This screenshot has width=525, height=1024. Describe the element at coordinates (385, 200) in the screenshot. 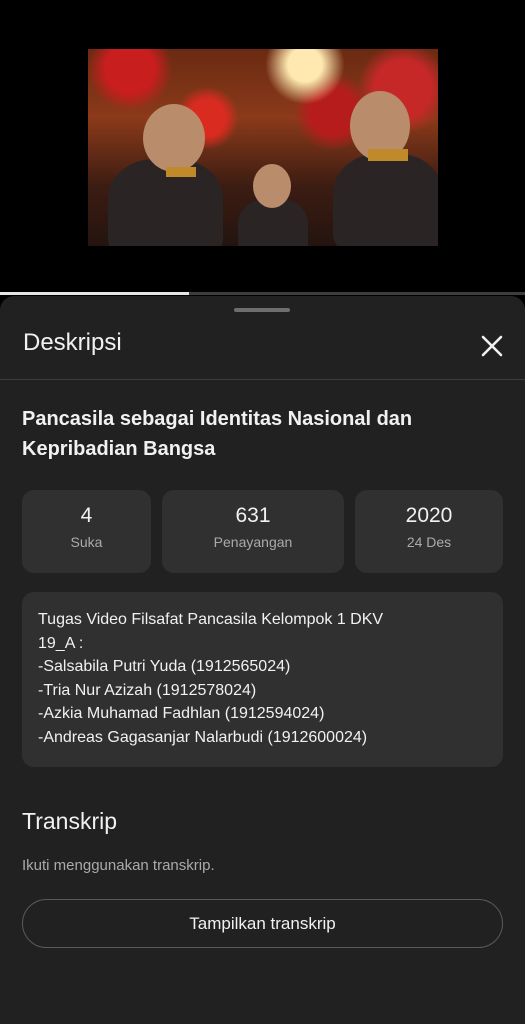

I see `monk-figure` at that location.